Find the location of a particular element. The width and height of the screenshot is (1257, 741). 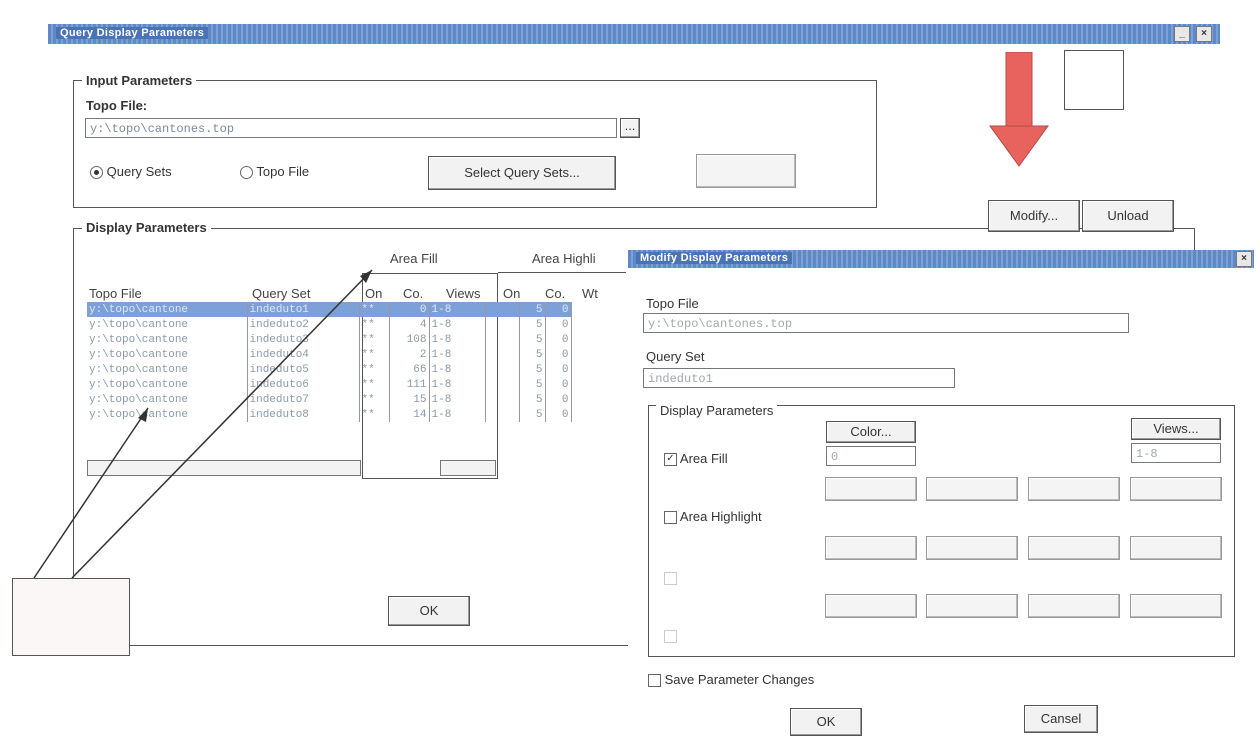

modify-dialog-close-button: × is located at coordinates (1244, 259).